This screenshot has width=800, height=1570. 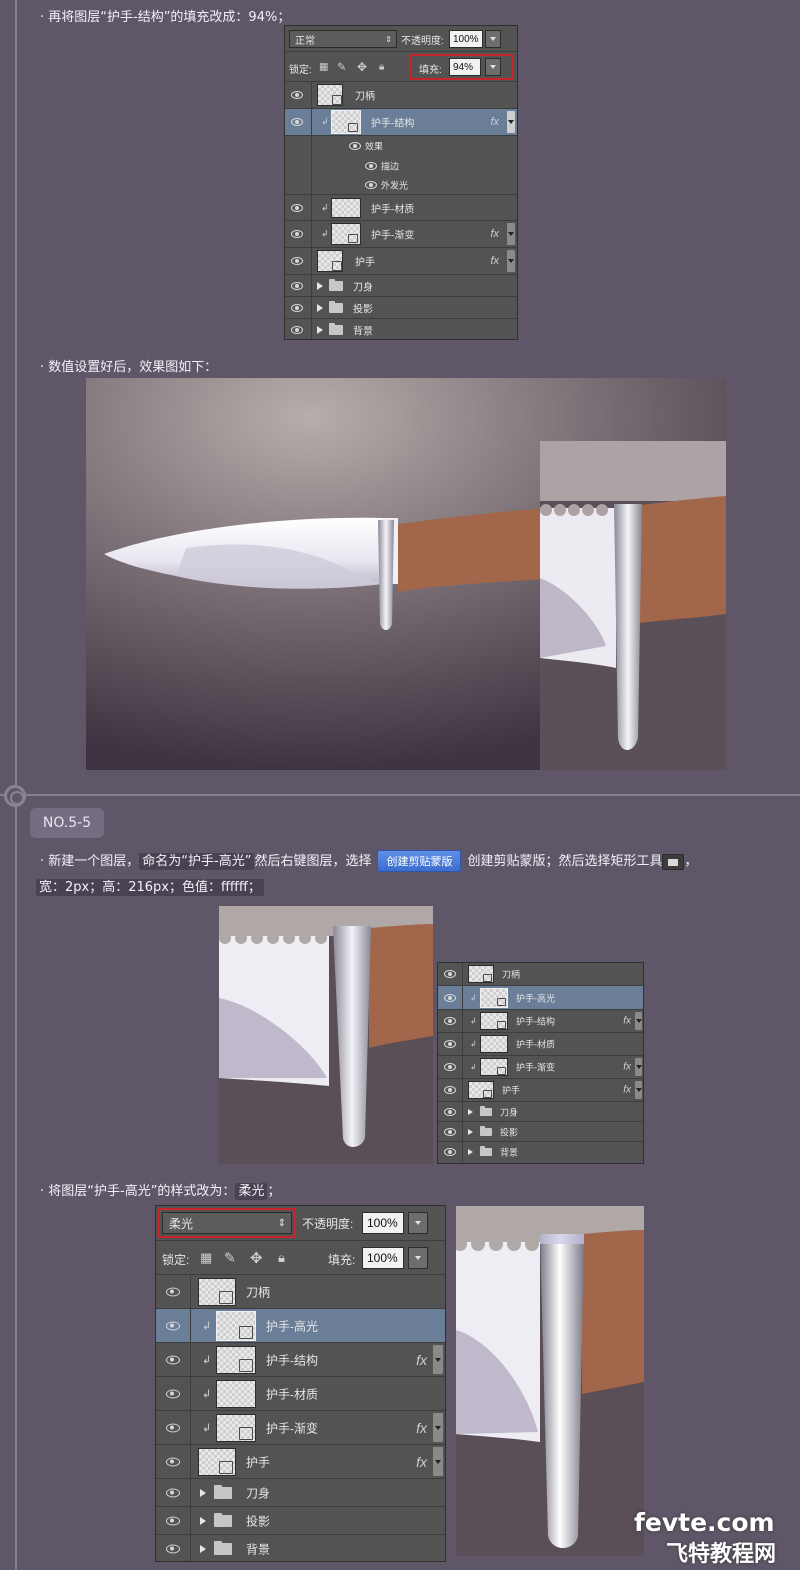 What do you see at coordinates (383, 1258) in the screenshot?
I see `fill-input: 100%` at bounding box center [383, 1258].